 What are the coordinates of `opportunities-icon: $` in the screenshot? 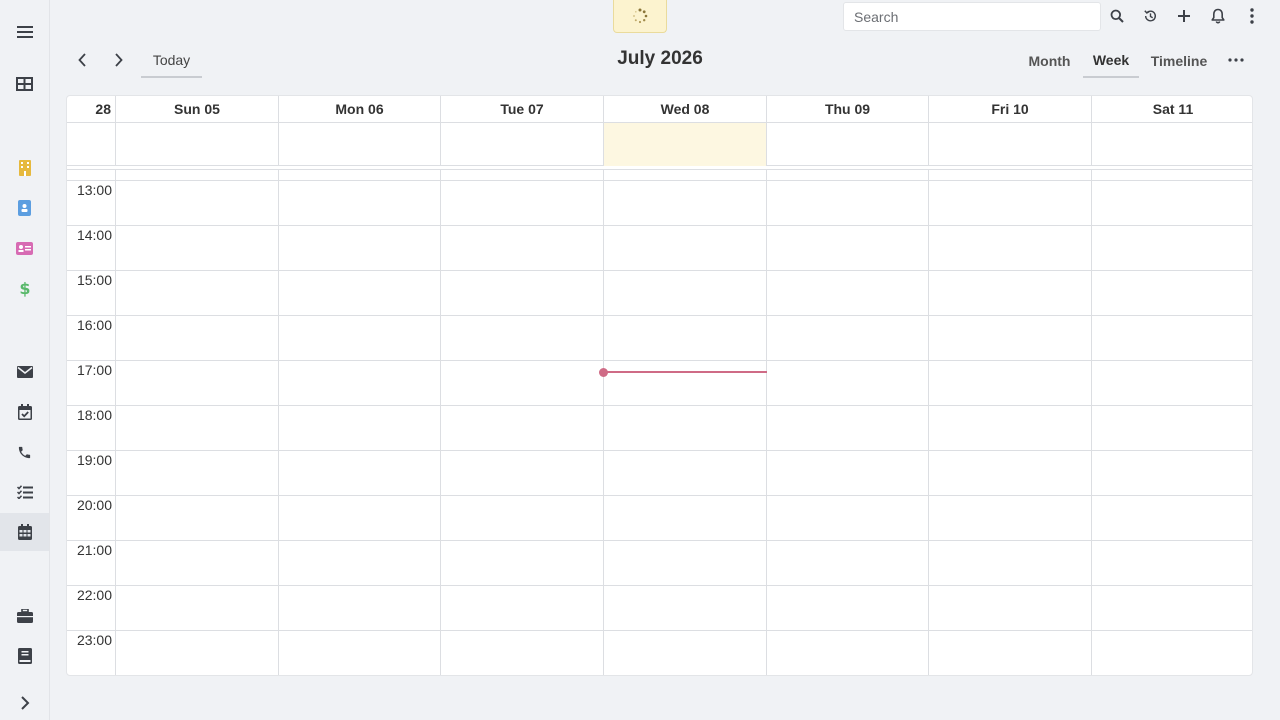 It's located at (24, 288).